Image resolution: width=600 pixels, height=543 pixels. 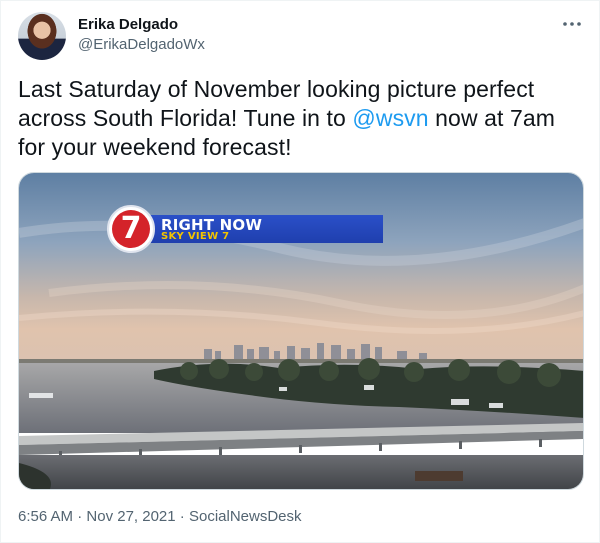 I want to click on logo-text: 7, so click(x=131, y=229).